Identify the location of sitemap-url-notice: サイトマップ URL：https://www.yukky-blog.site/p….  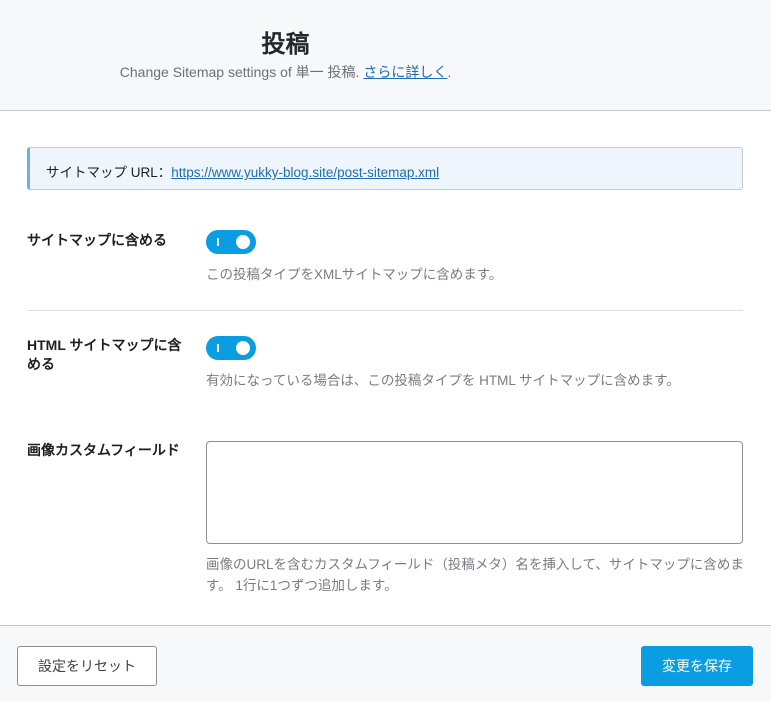
(385, 168).